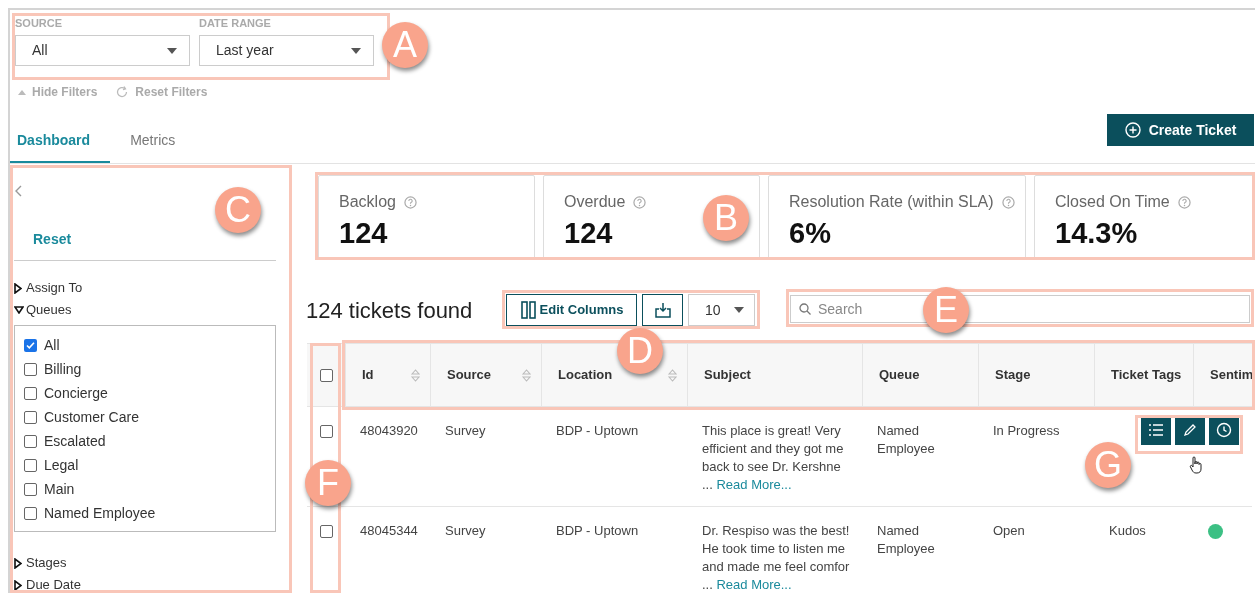  What do you see at coordinates (238, 210) in the screenshot?
I see `callout-marker: C` at bounding box center [238, 210].